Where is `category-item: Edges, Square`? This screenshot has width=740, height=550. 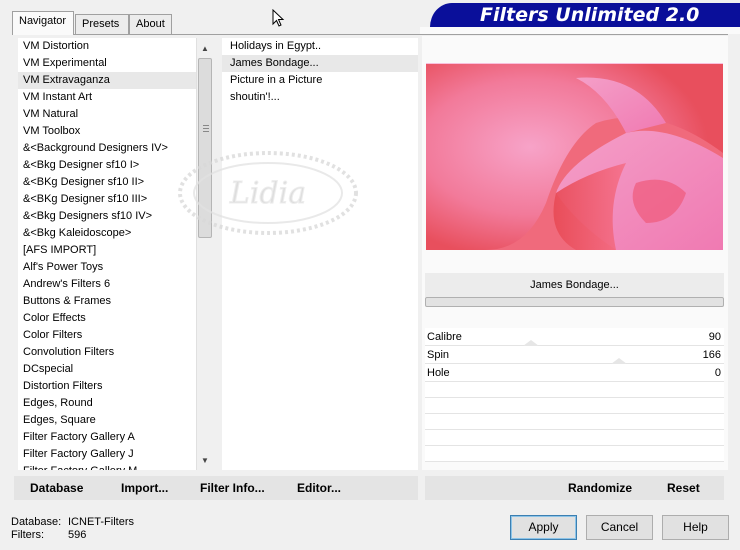 category-item: Edges, Square is located at coordinates (107, 420).